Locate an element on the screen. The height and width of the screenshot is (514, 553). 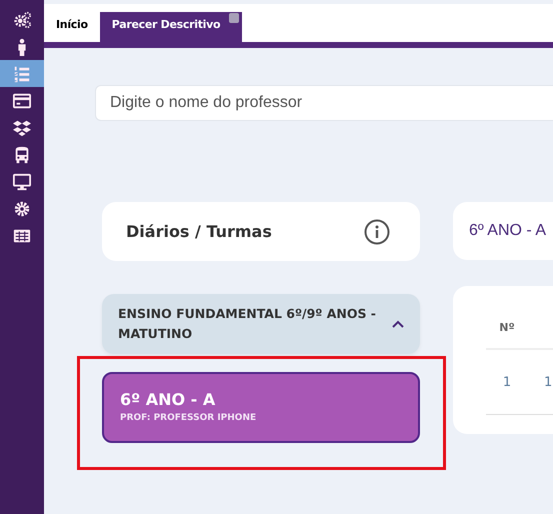
search-field: Digite o nome do professor is located at coordinates (324, 103).